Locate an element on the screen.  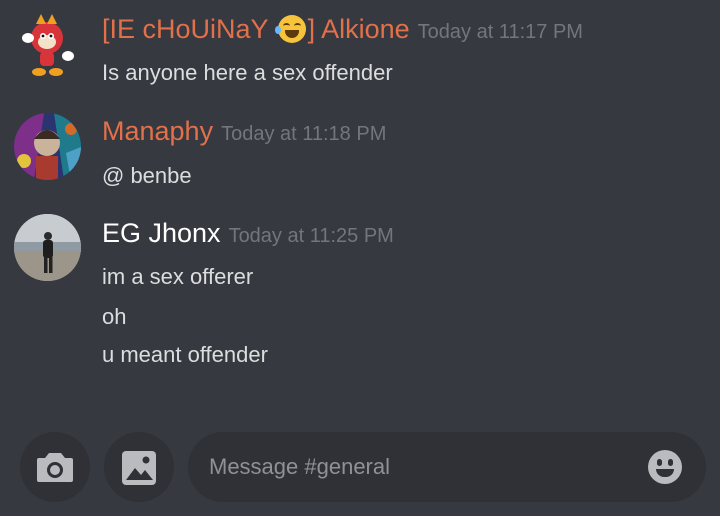
message-text: im a sex offerer is located at coordinates (178, 276).